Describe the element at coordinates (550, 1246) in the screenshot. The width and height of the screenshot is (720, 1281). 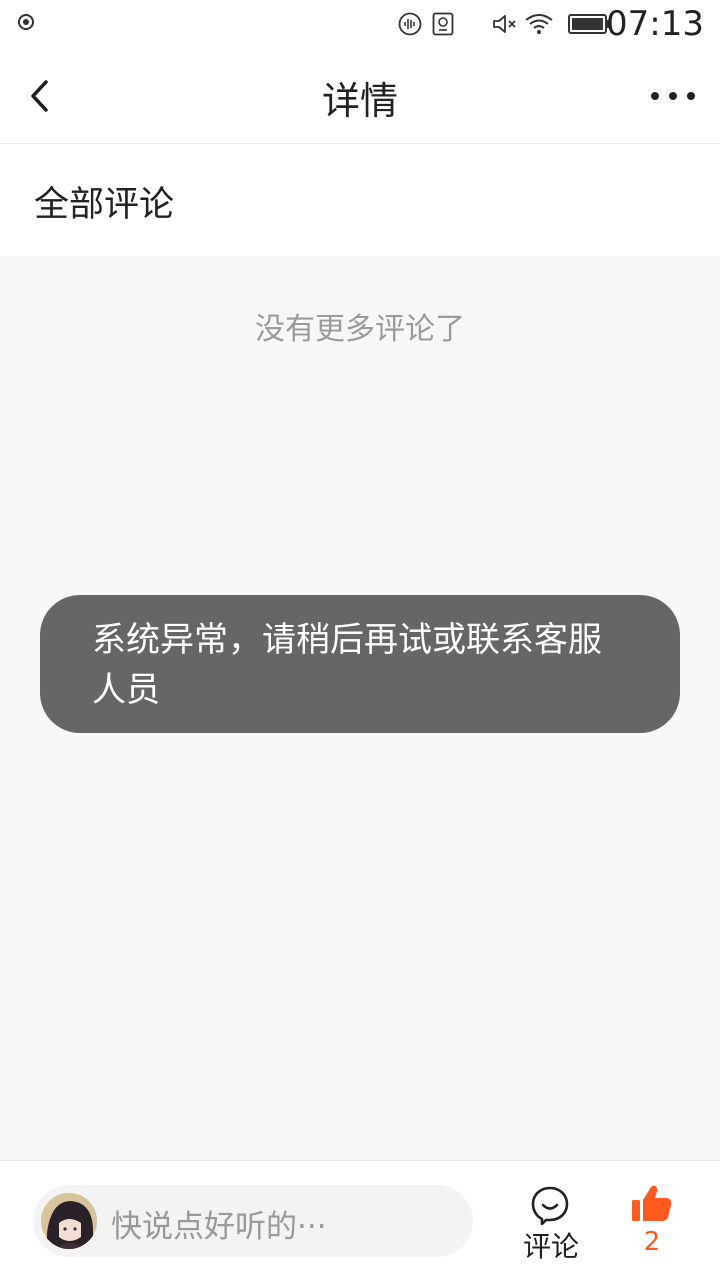
I see `comment-button-label: 评论` at that location.